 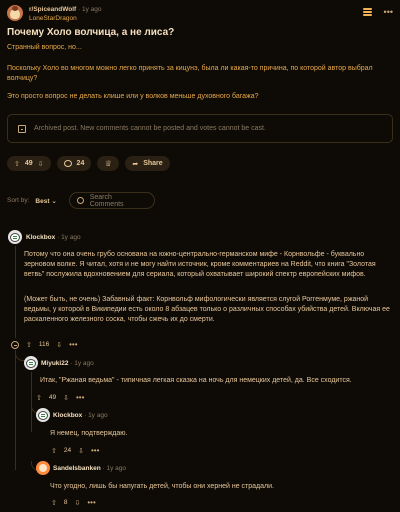 I want to click on comment-vote-count: 116, so click(x=44, y=344).